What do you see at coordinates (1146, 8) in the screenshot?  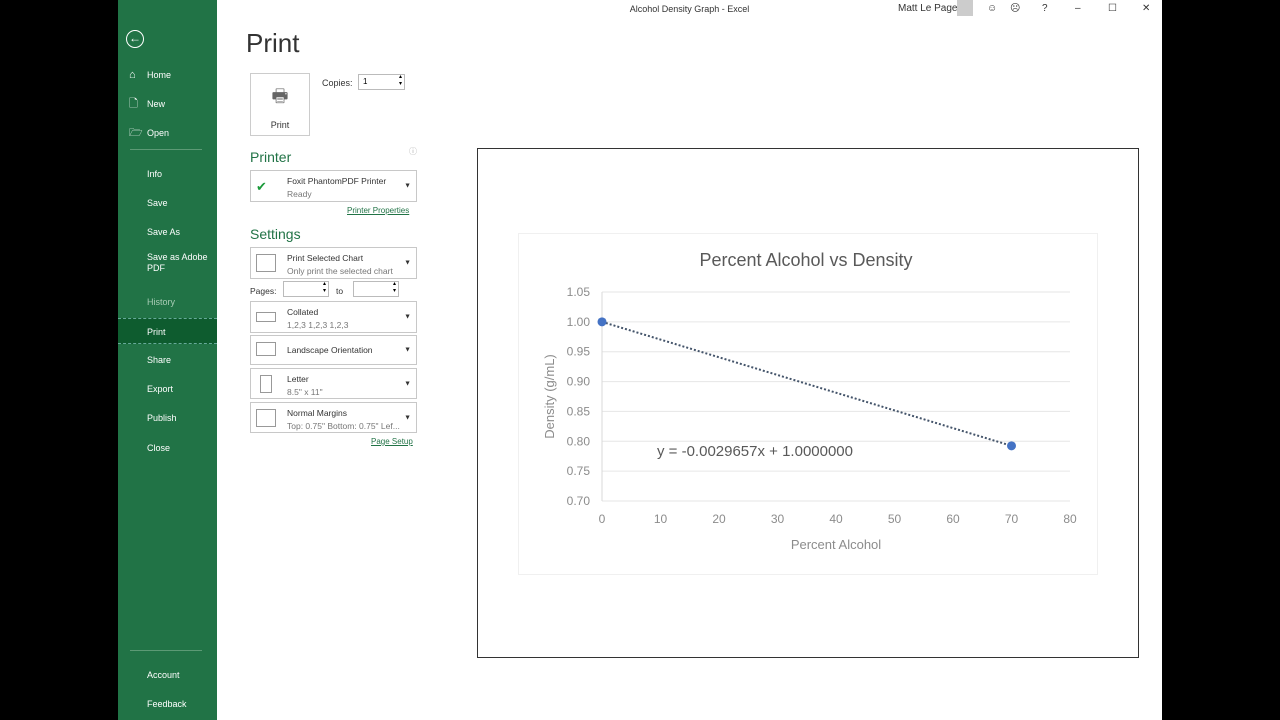 I see `close-icon: ✕` at bounding box center [1146, 8].